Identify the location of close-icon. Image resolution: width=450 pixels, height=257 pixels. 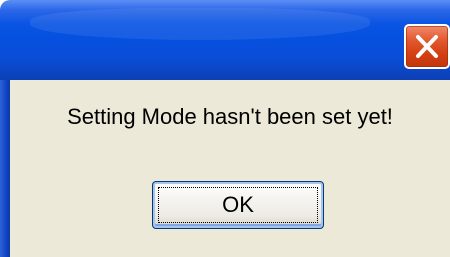
(427, 46).